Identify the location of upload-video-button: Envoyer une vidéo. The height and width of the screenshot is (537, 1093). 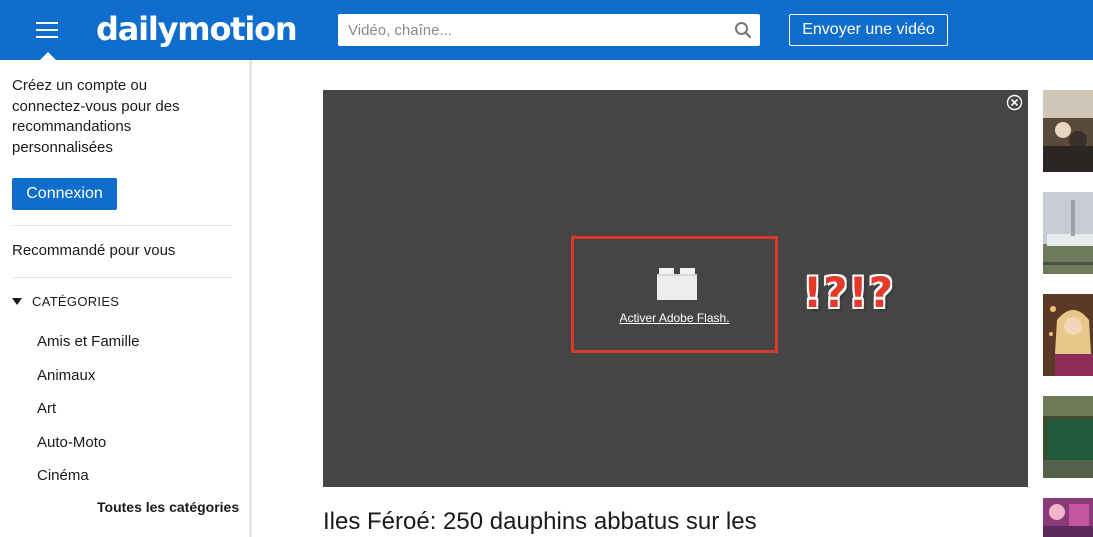
(868, 30).